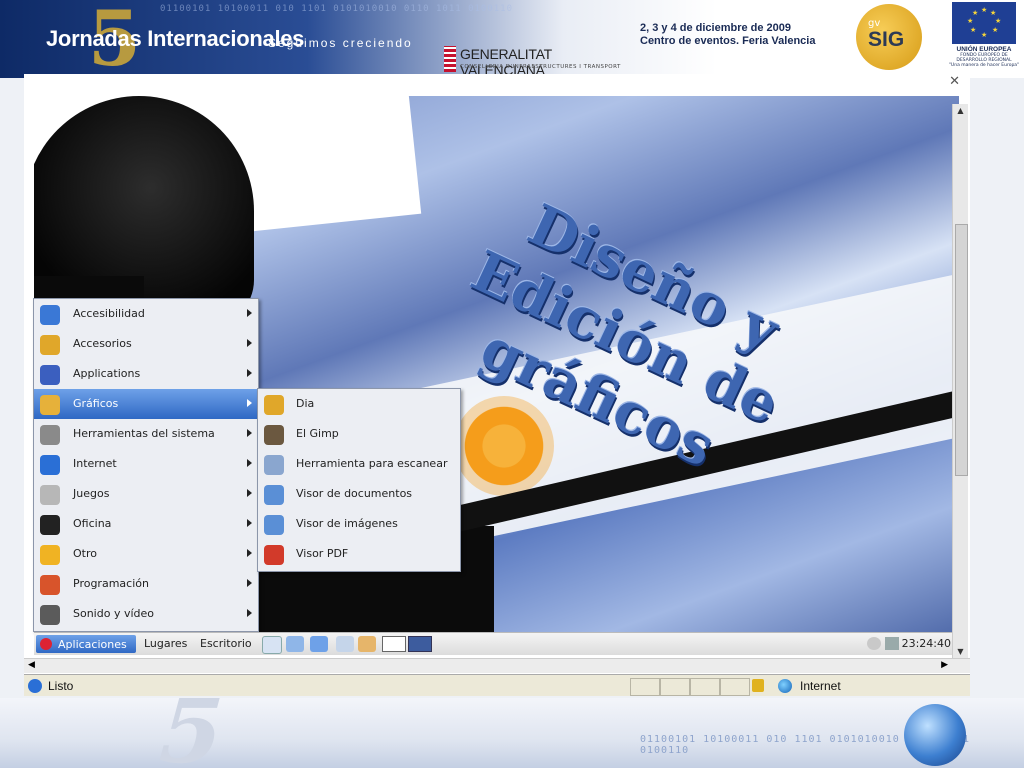 Image resolution: width=1024 pixels, height=768 pixels. What do you see at coordinates (347, 523) in the screenshot?
I see `submenu-item-label: Visor de imágenes` at bounding box center [347, 523].